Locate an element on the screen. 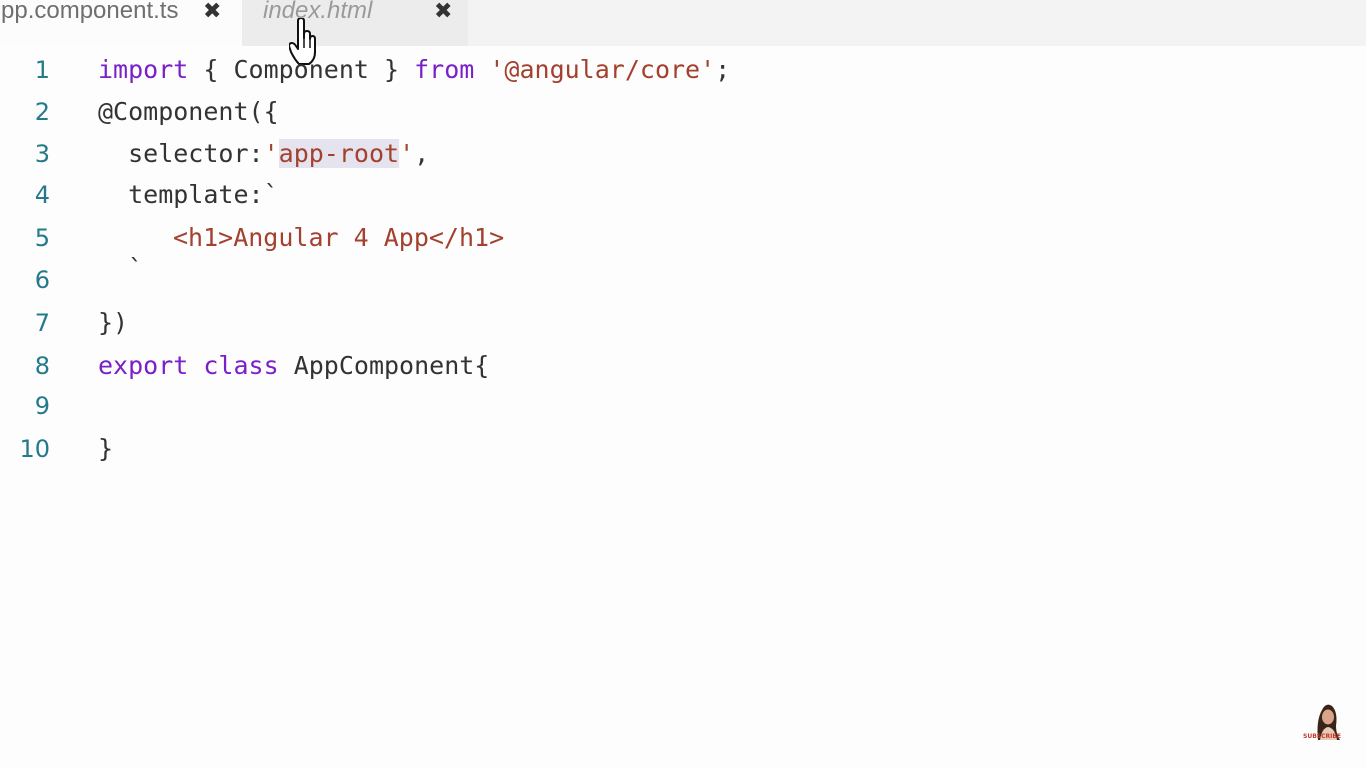  code-text: @Component({ is located at coordinates (188, 111).